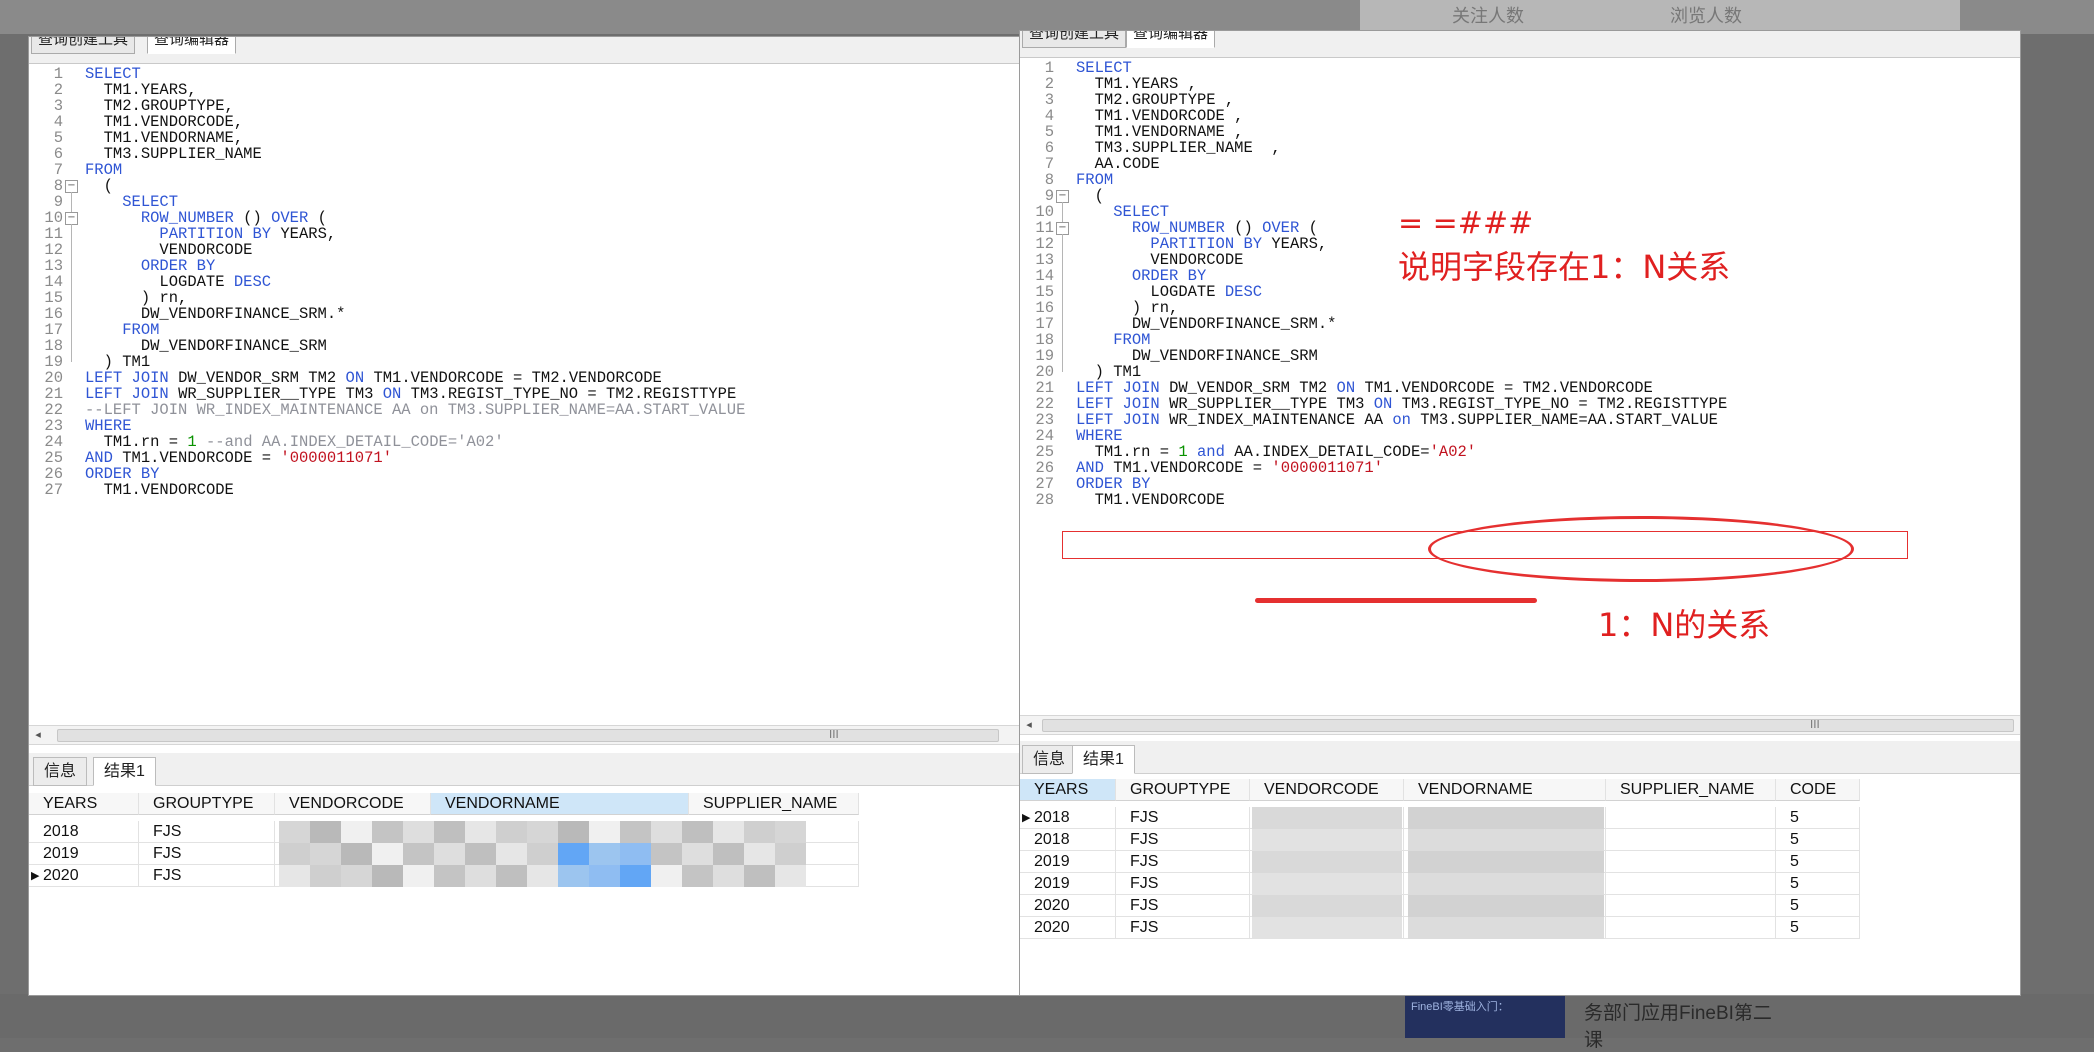  I want to click on annotation-1n-note: 1：N的关系, so click(1684, 625).